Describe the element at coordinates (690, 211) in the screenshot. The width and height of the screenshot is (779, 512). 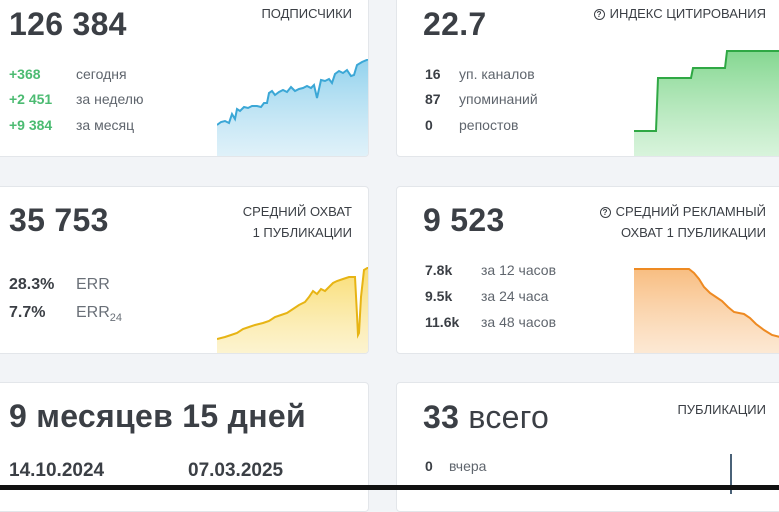
I see `title-line-text: СРЕДНИЙ РЕКЛАМНЫЙ` at that location.